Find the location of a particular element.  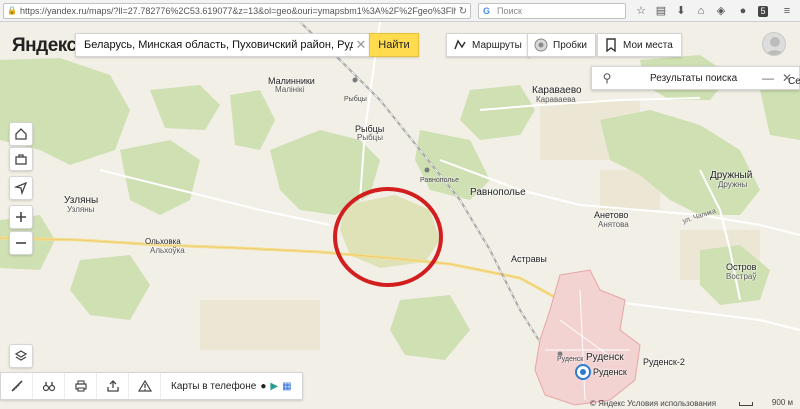

label-astravy: Астравы is located at coordinates (529, 259).